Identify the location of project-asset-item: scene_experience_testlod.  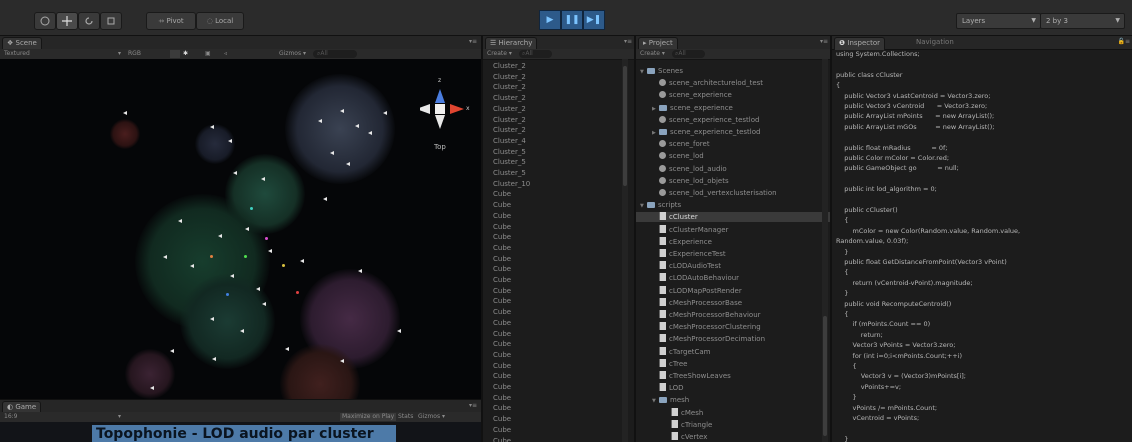
(734, 120).